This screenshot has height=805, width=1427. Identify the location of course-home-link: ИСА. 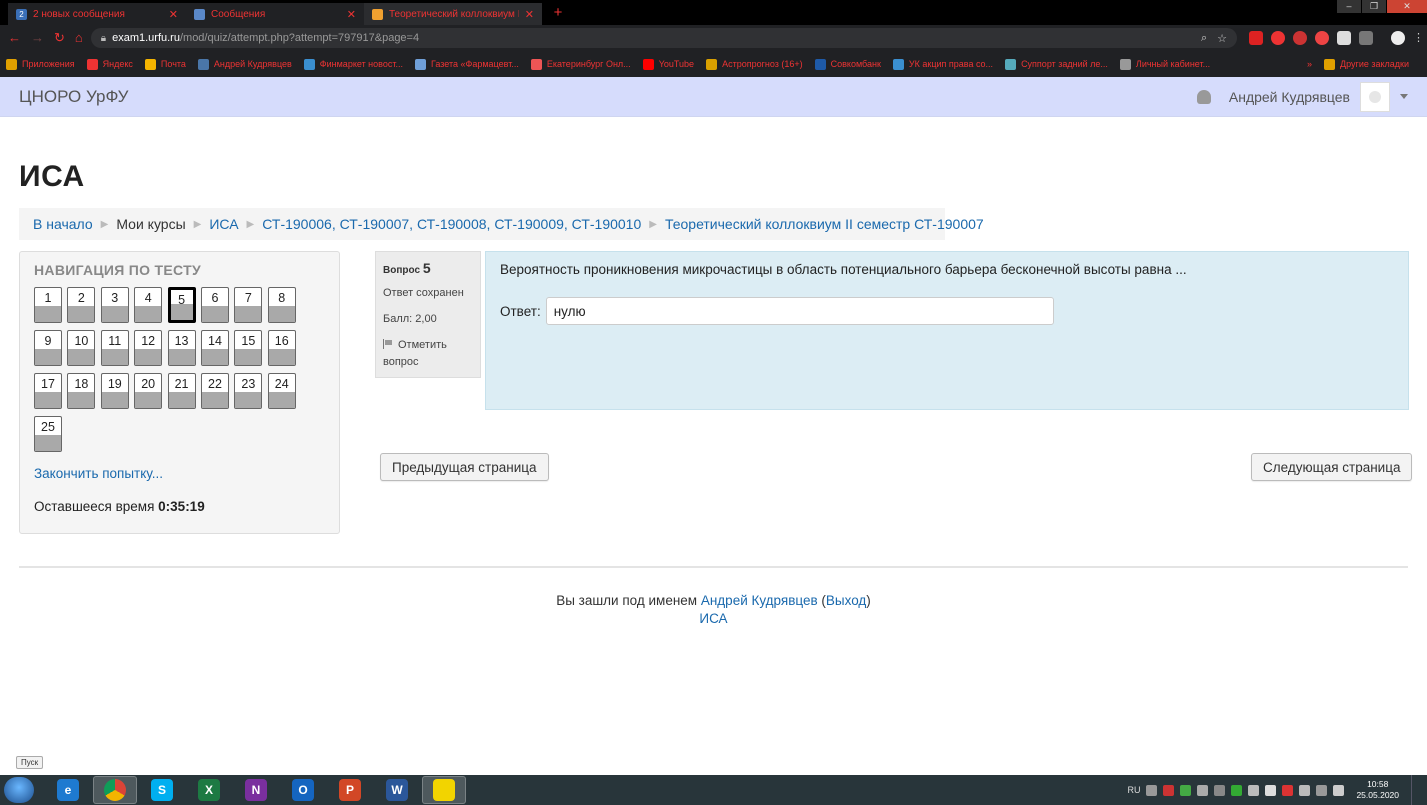
(713, 618).